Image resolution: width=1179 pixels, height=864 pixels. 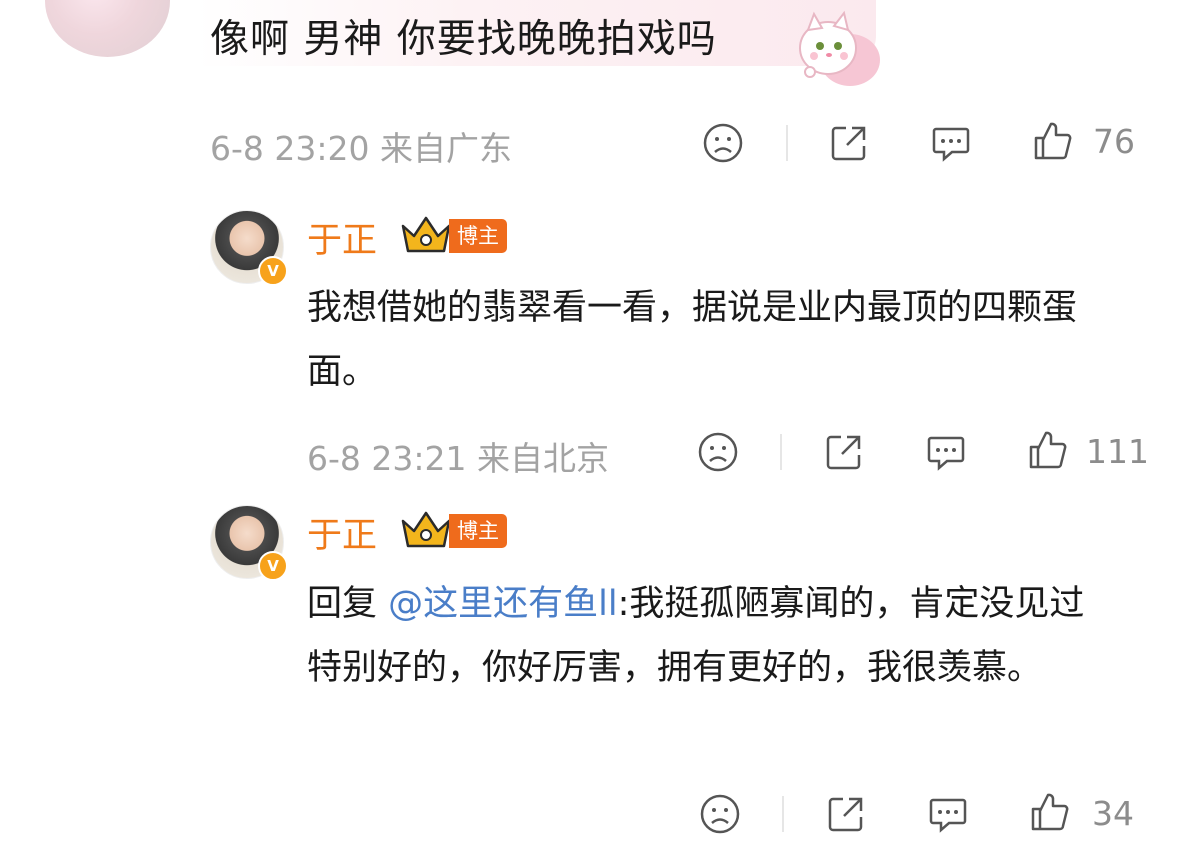 What do you see at coordinates (543, 458) in the screenshot?
I see `reply-location: 来自北京` at bounding box center [543, 458].